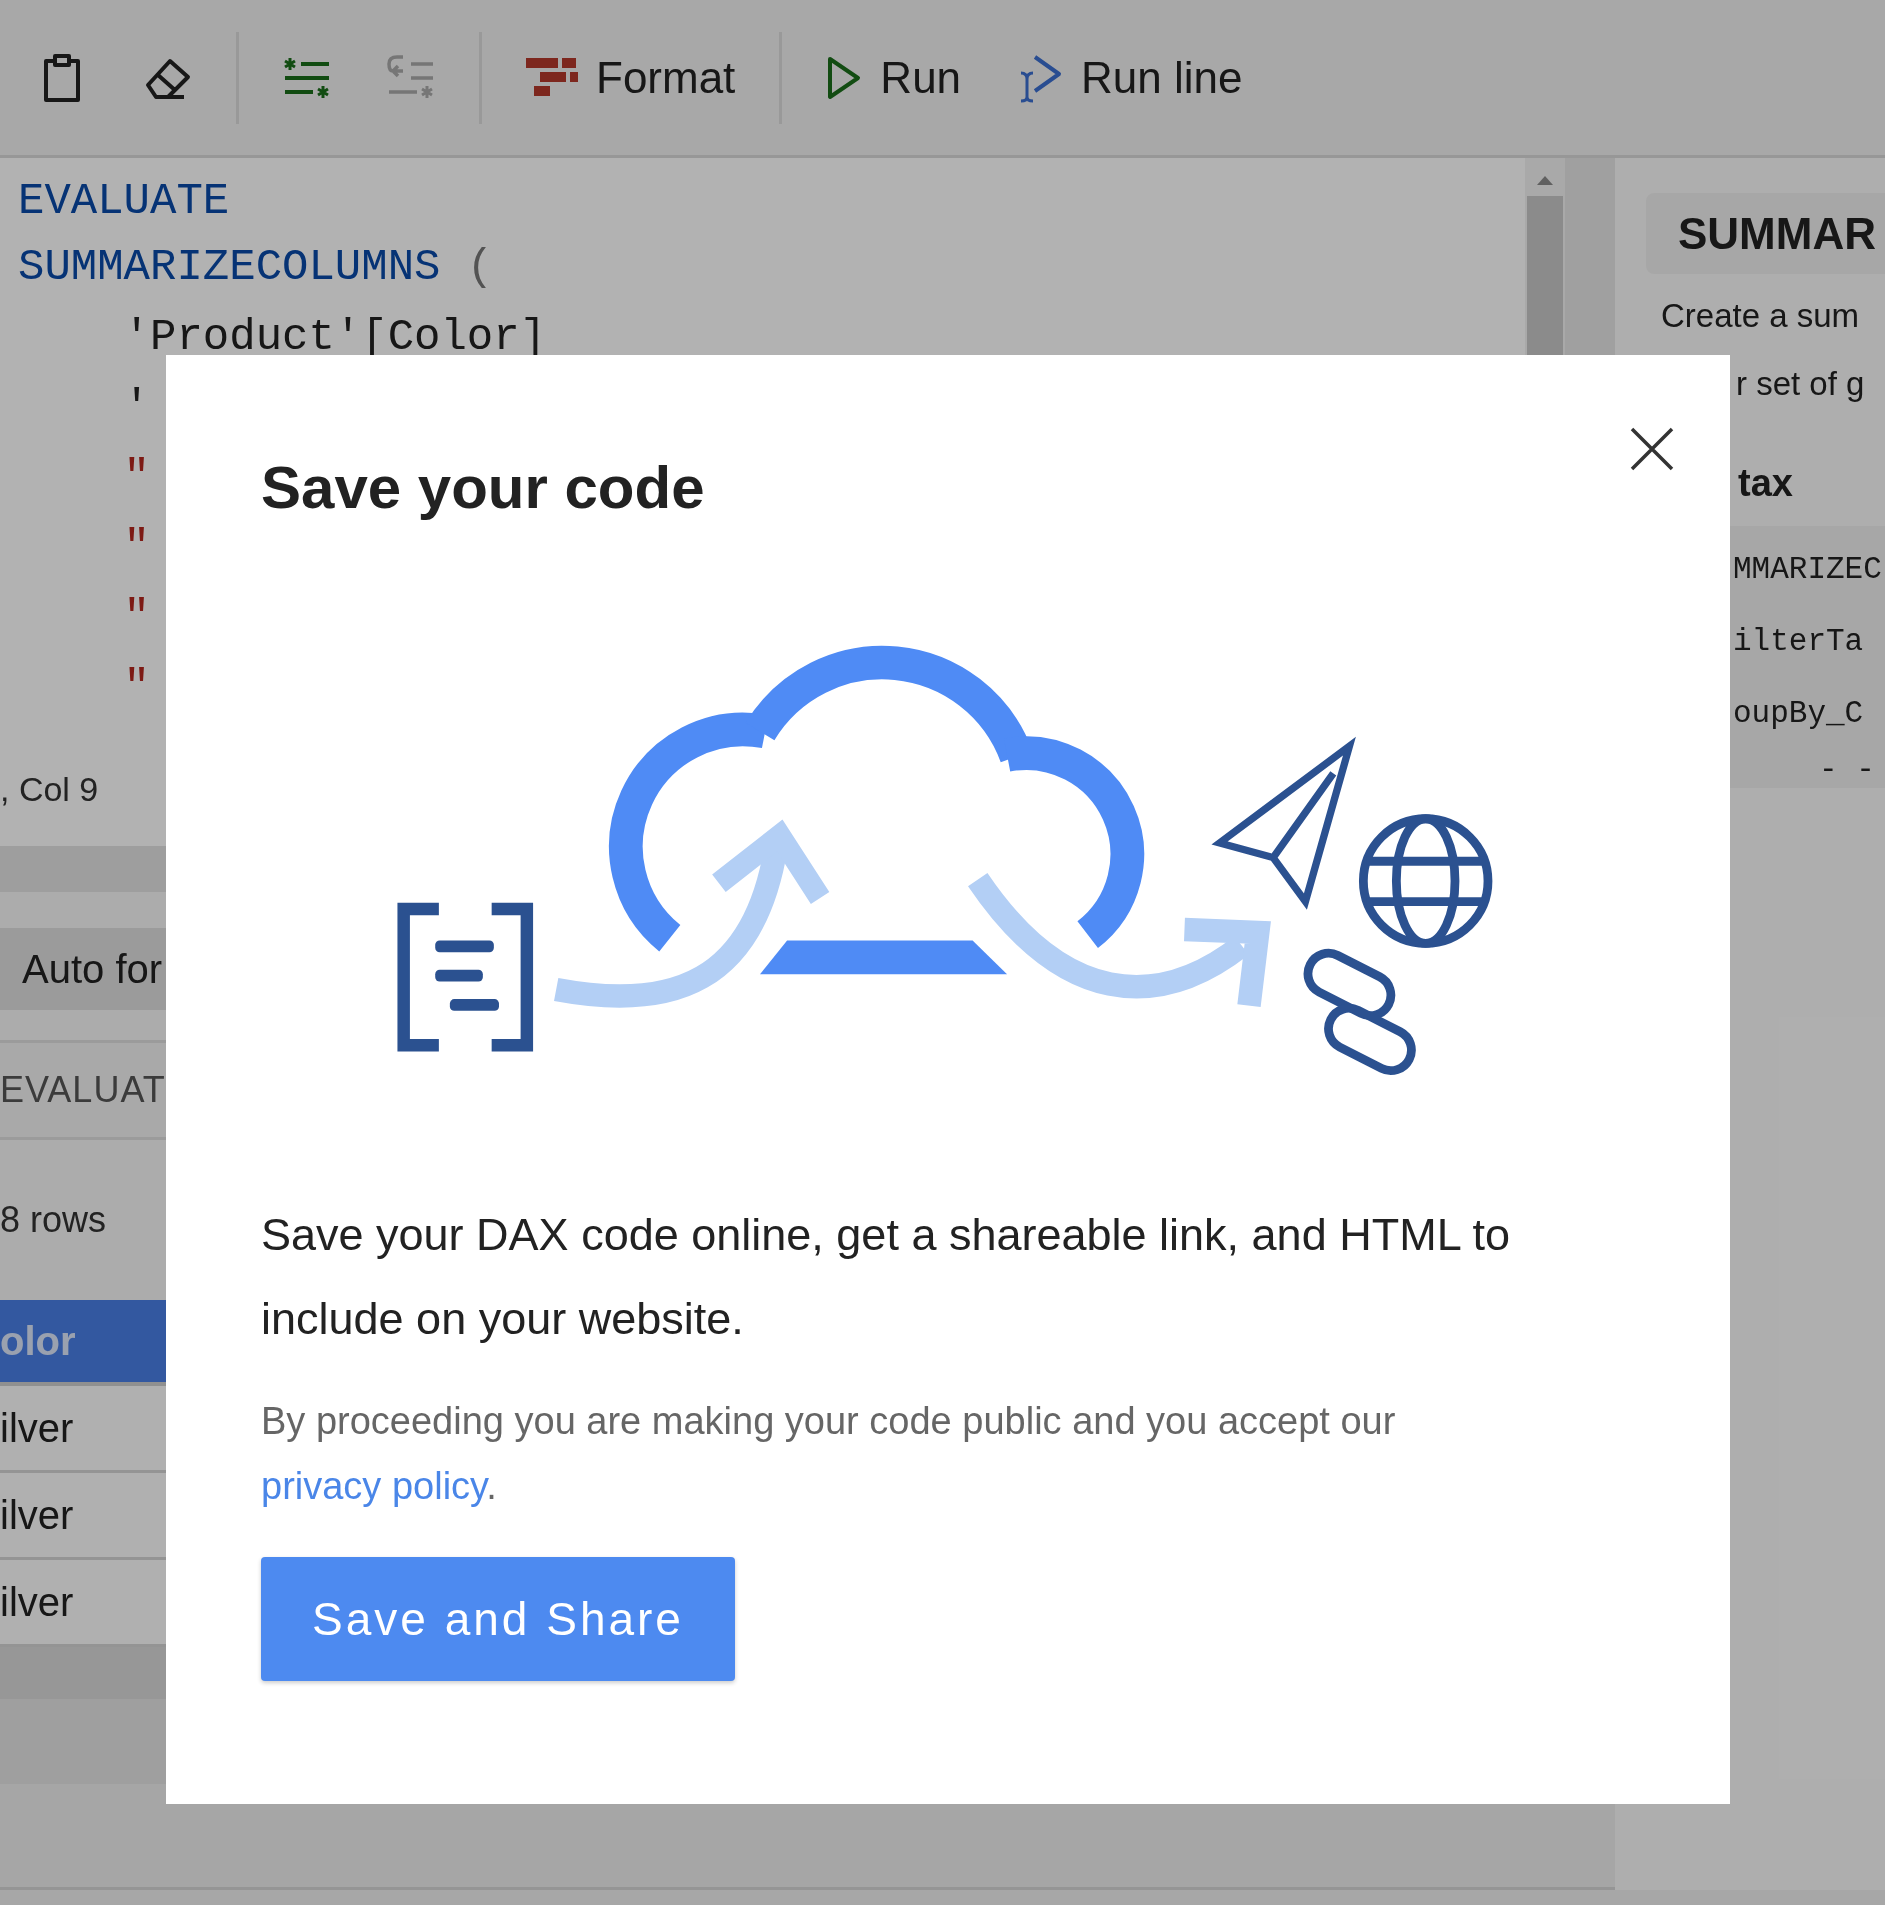 Image resolution: width=1885 pixels, height=1905 pixels. What do you see at coordinates (53, 1220) in the screenshot?
I see `row-count: 8 rows` at bounding box center [53, 1220].